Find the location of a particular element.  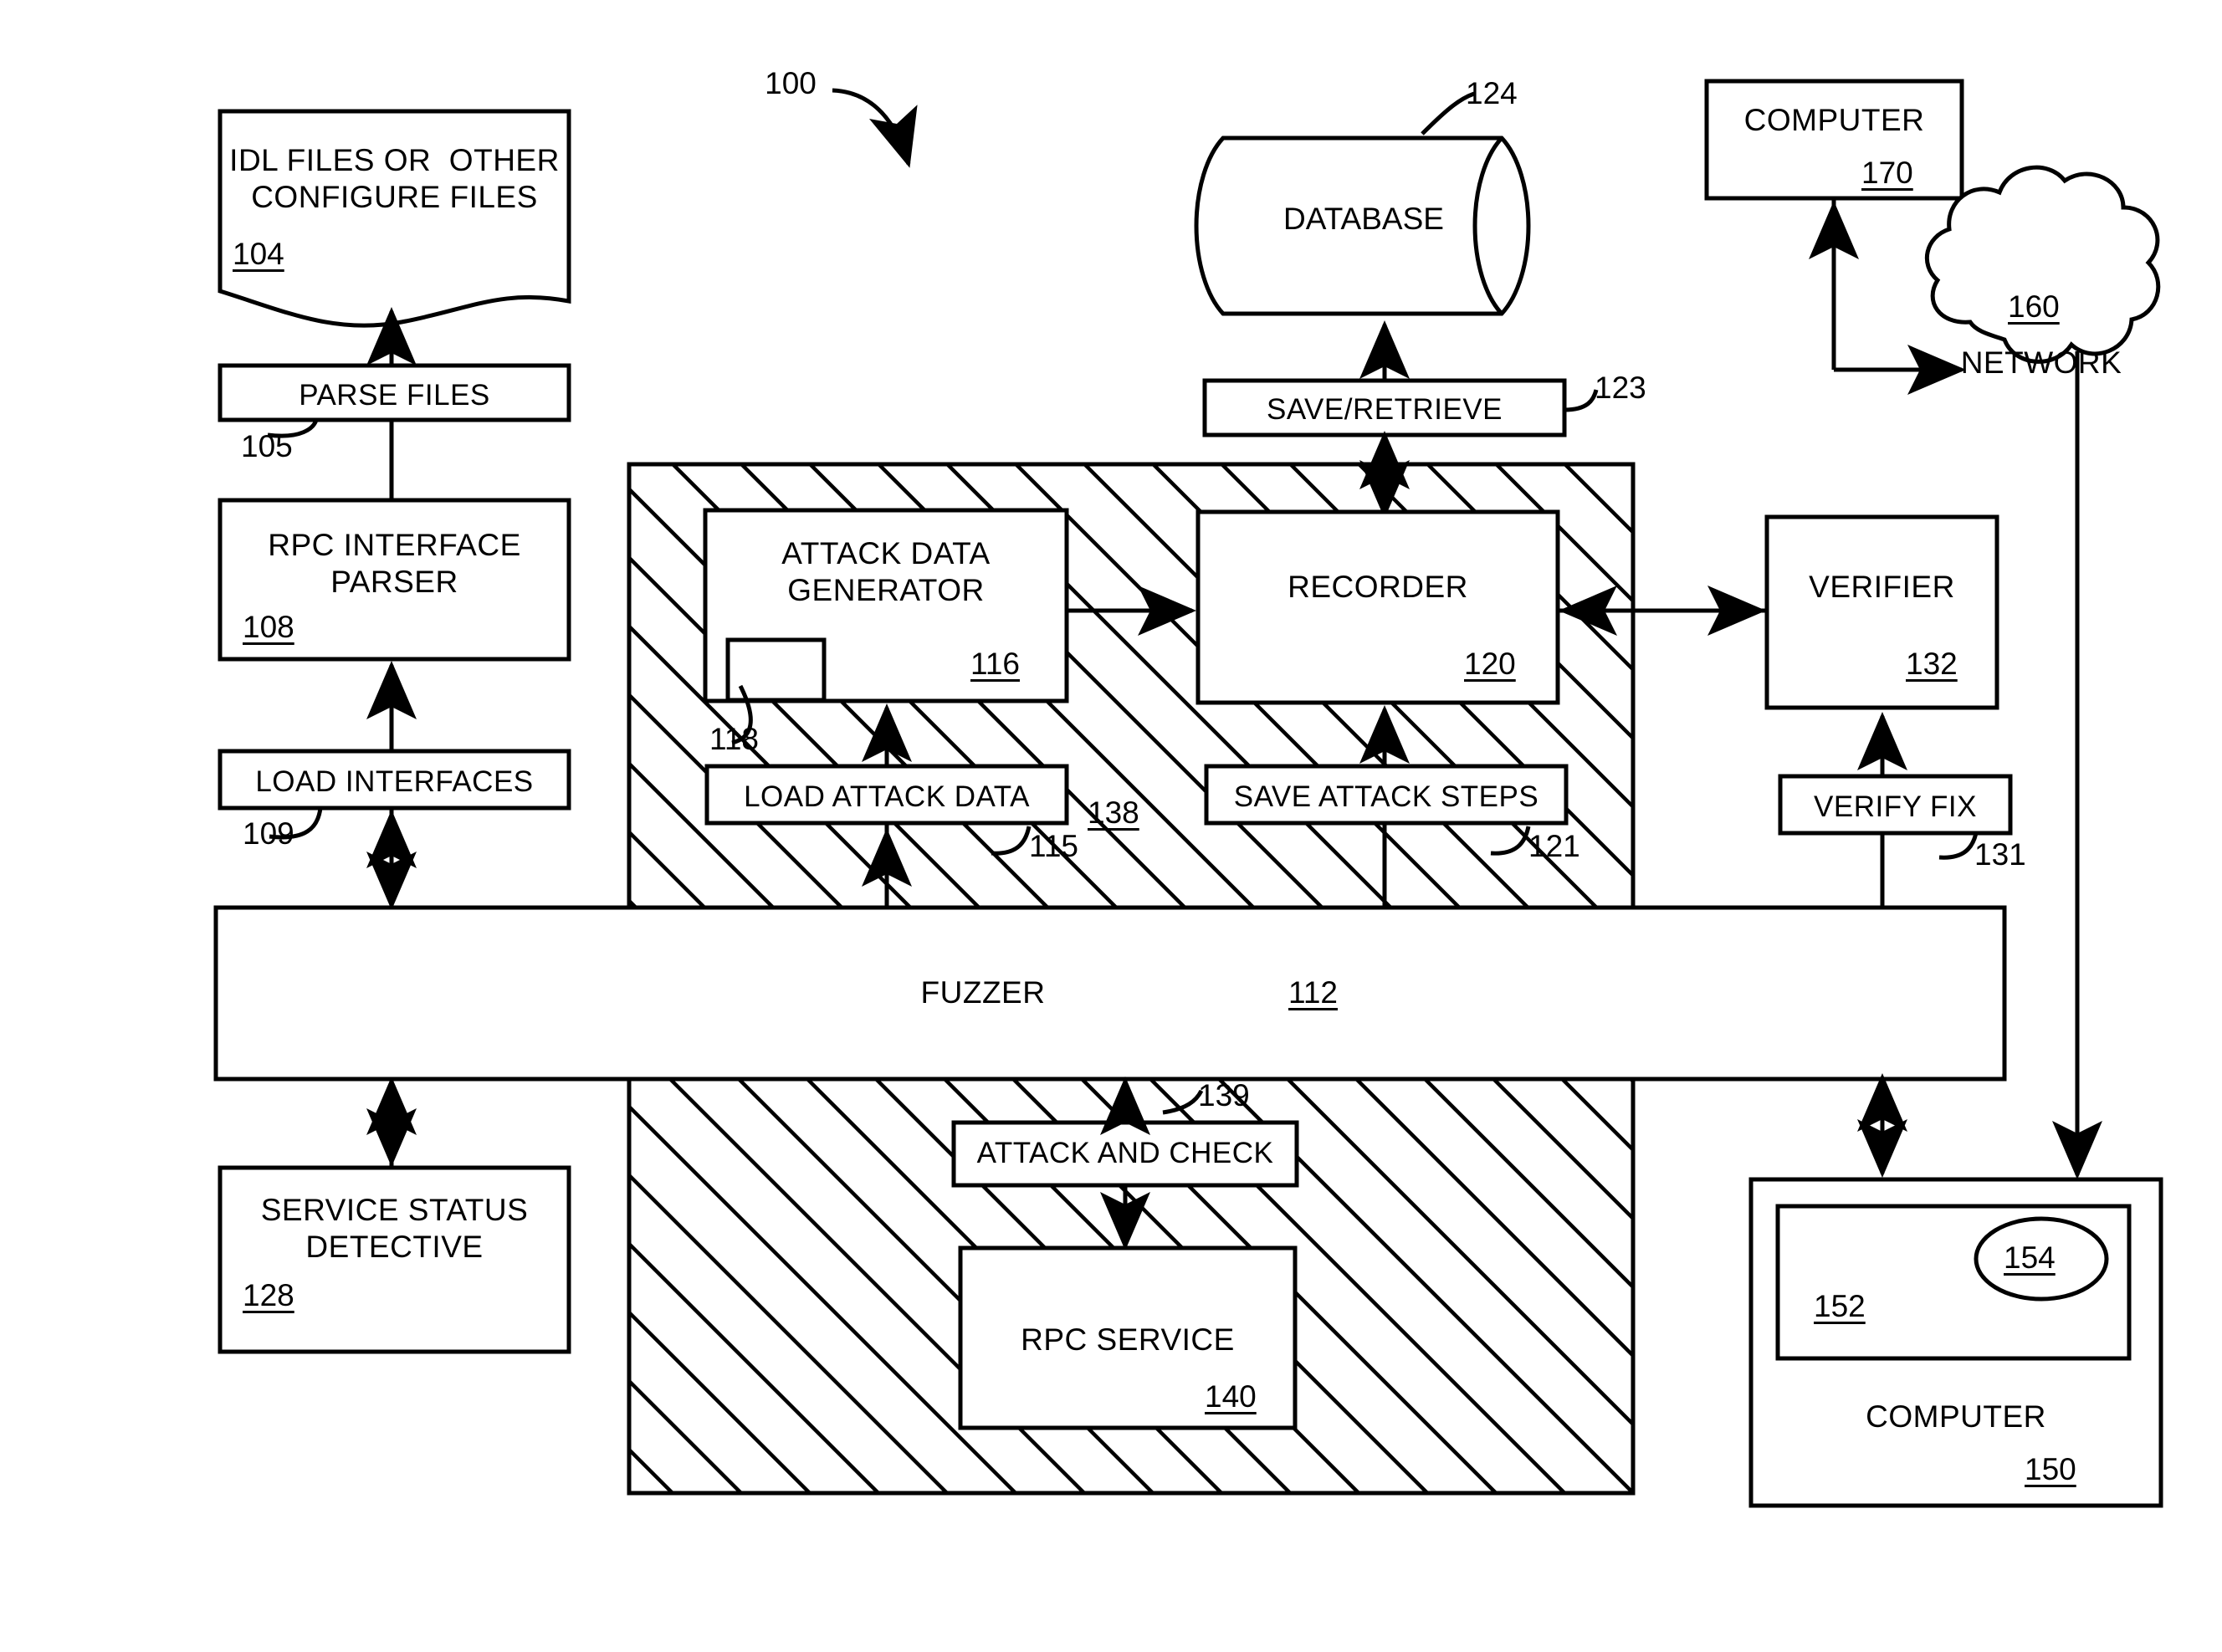

verifier-ref: 132 is located at coordinates (1932, 664).